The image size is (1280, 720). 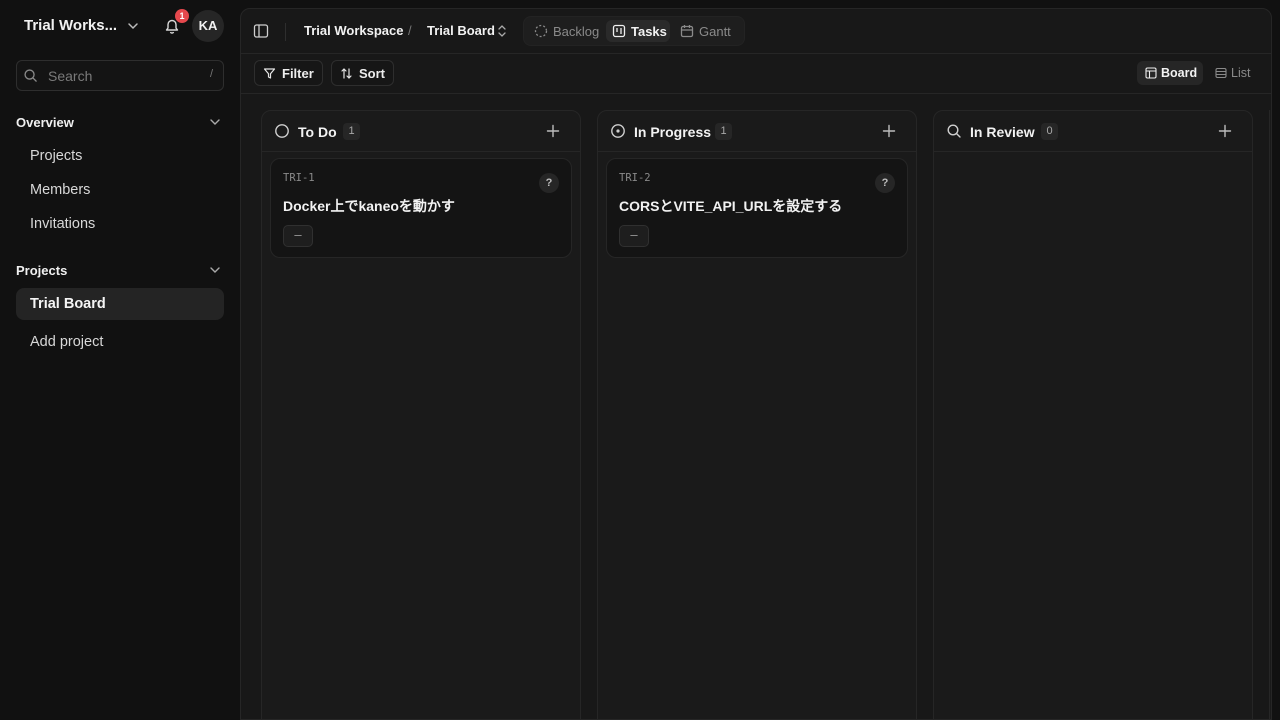 What do you see at coordinates (541, 31) in the screenshot?
I see `dashed-circle-icon` at bounding box center [541, 31].